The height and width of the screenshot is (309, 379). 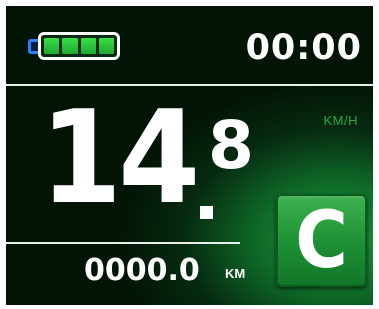 I want to click on mode-label: C, so click(x=321, y=240).